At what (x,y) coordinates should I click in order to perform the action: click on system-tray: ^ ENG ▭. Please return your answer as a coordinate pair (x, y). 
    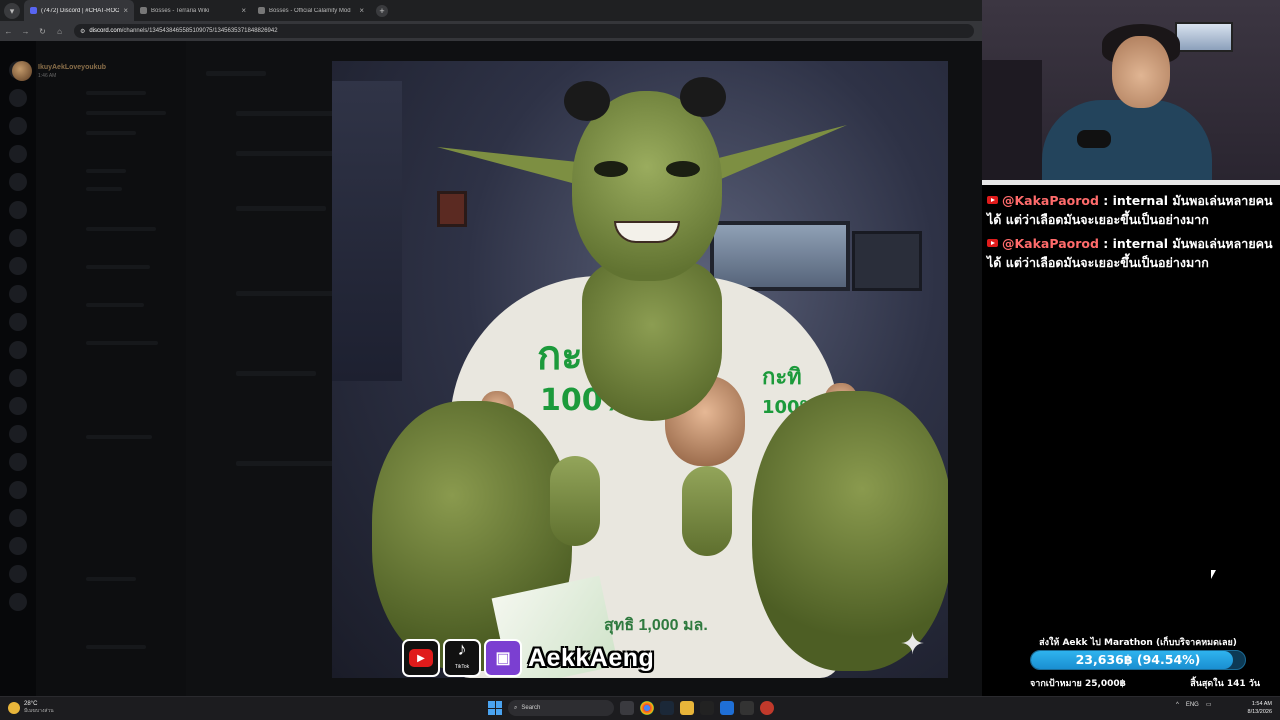
    Looking at the image, I should click on (1194, 705).